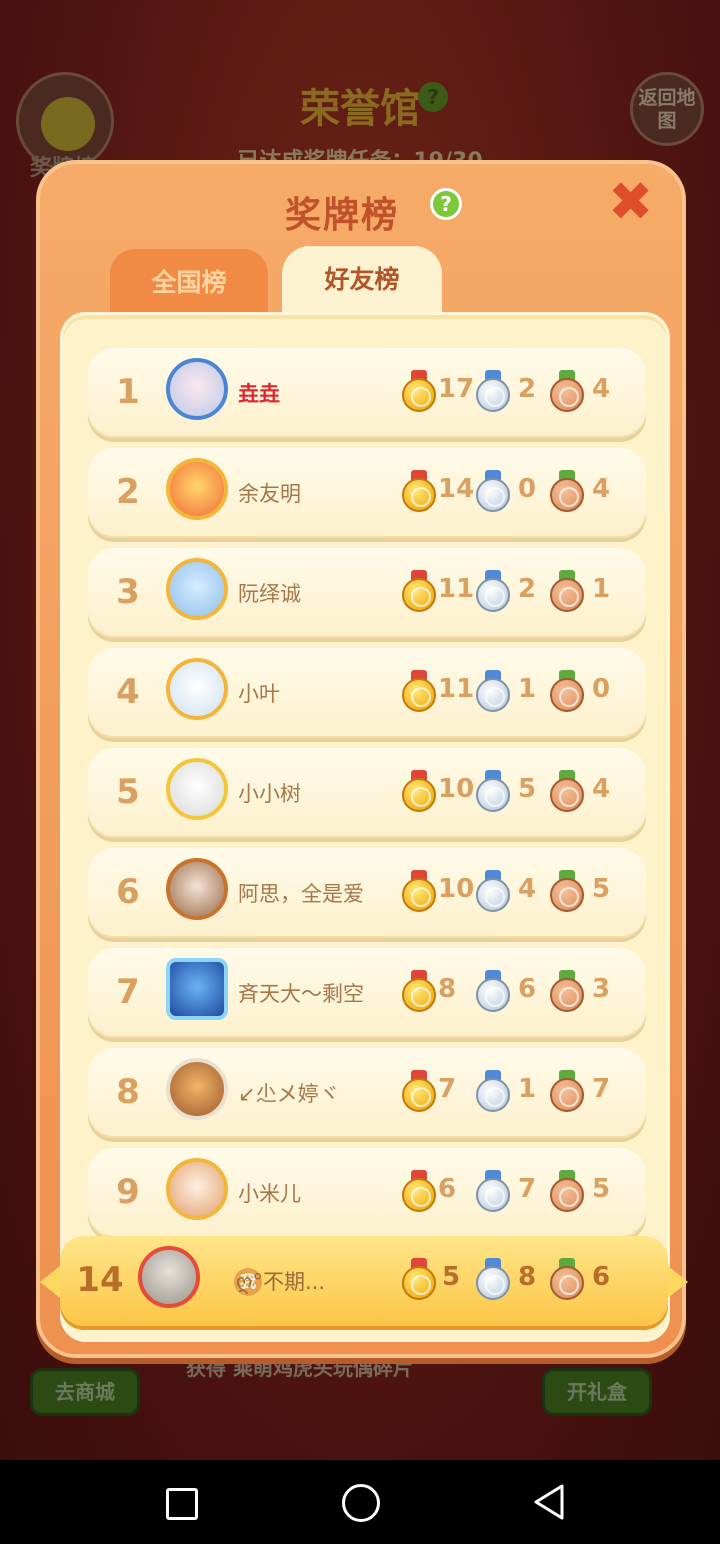 The image size is (720, 1544). What do you see at coordinates (85, 1392) in the screenshot?
I see `go-shop-button: 去商城` at bounding box center [85, 1392].